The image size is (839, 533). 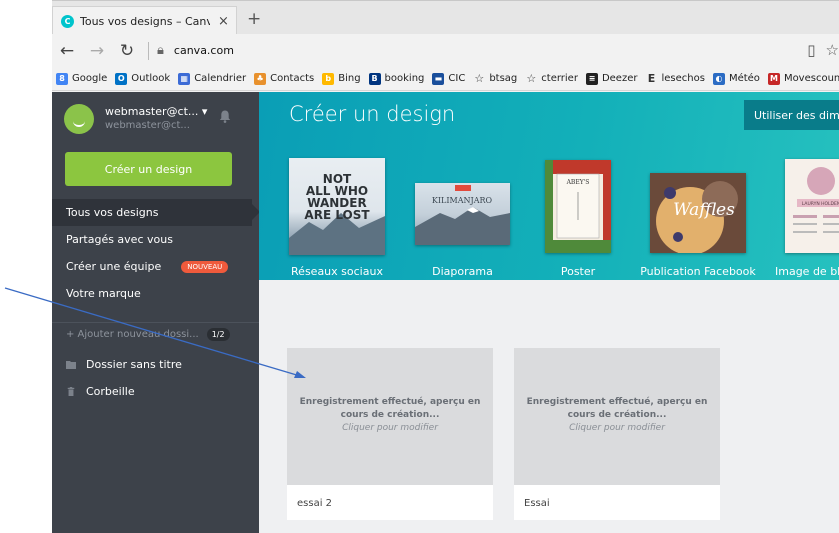 I want to click on bookmark-item: Elesechos, so click(x=675, y=78).